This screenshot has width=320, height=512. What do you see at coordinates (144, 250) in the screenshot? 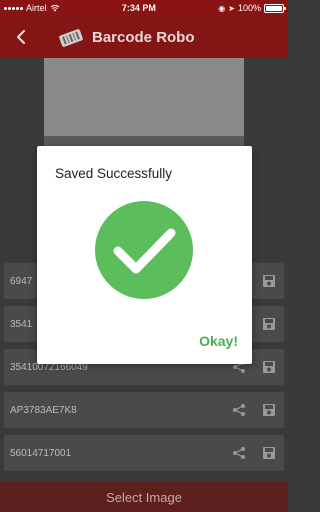
I see `check-circle-icon` at bounding box center [144, 250].